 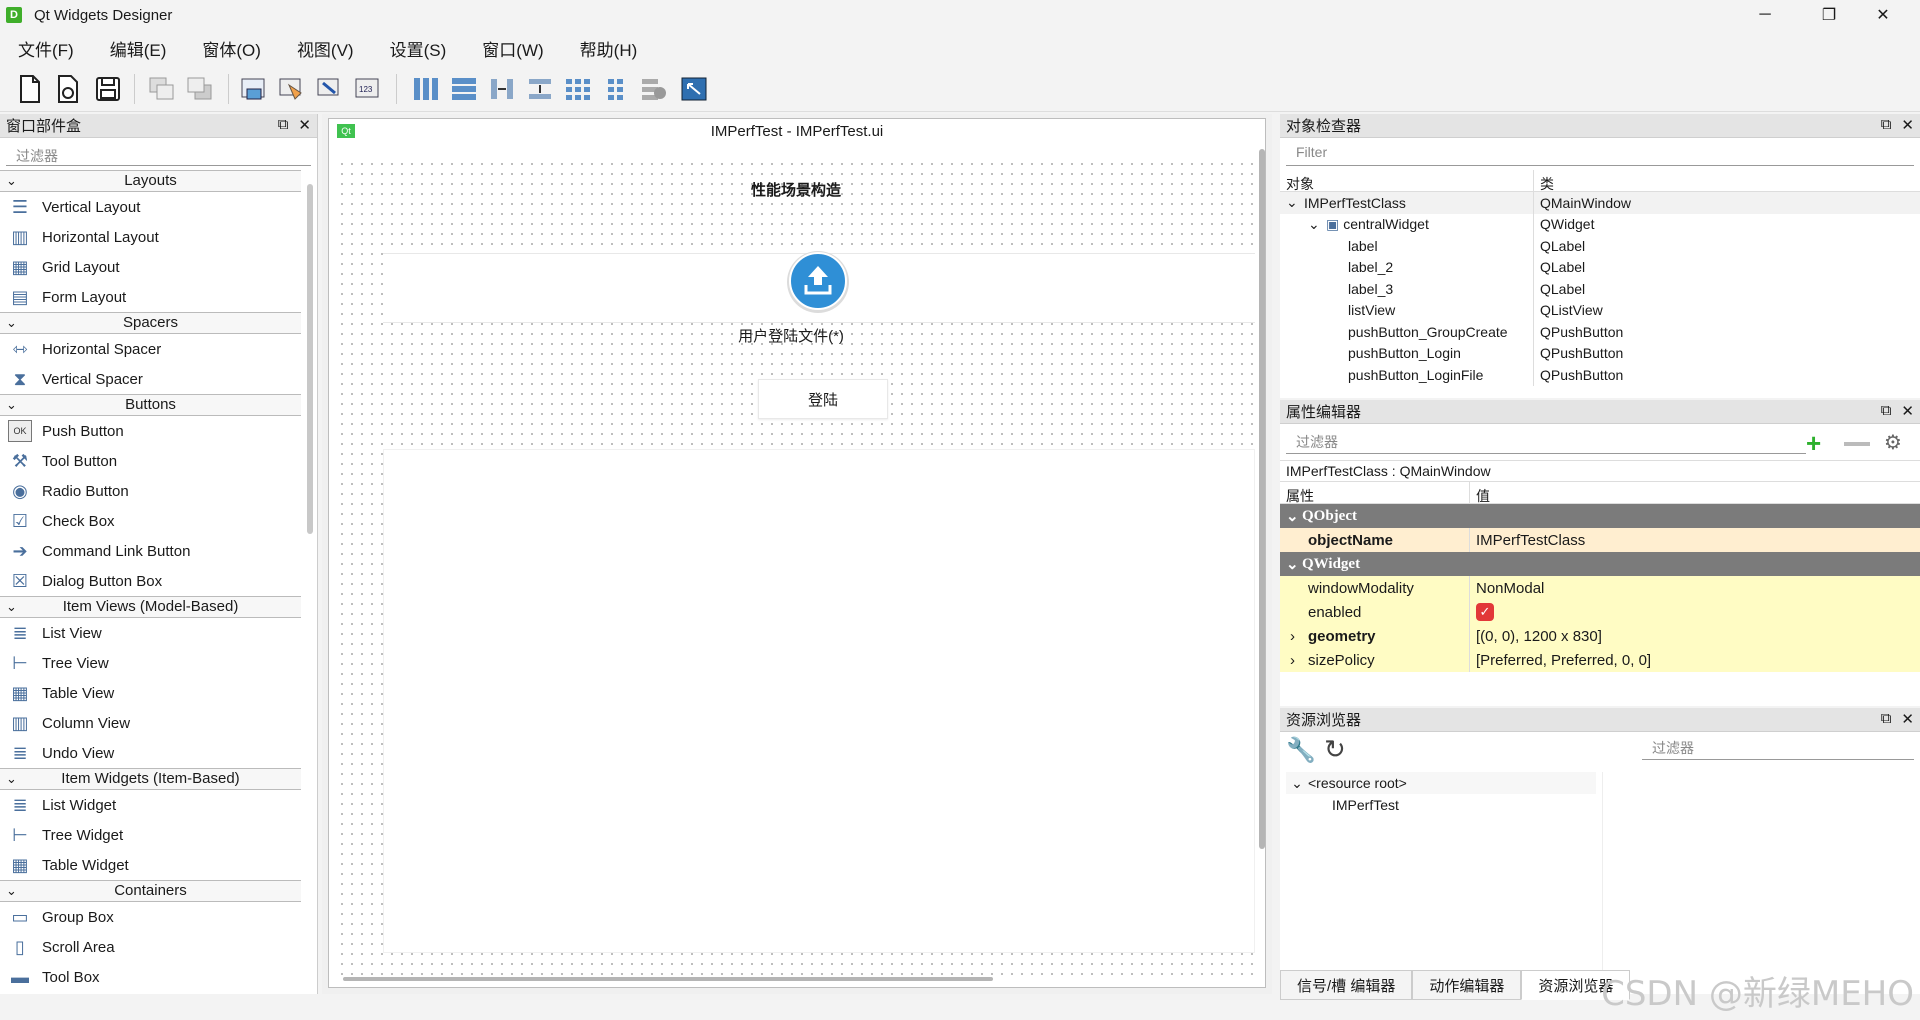 I want to click on login-button: 登陆, so click(x=823, y=399).